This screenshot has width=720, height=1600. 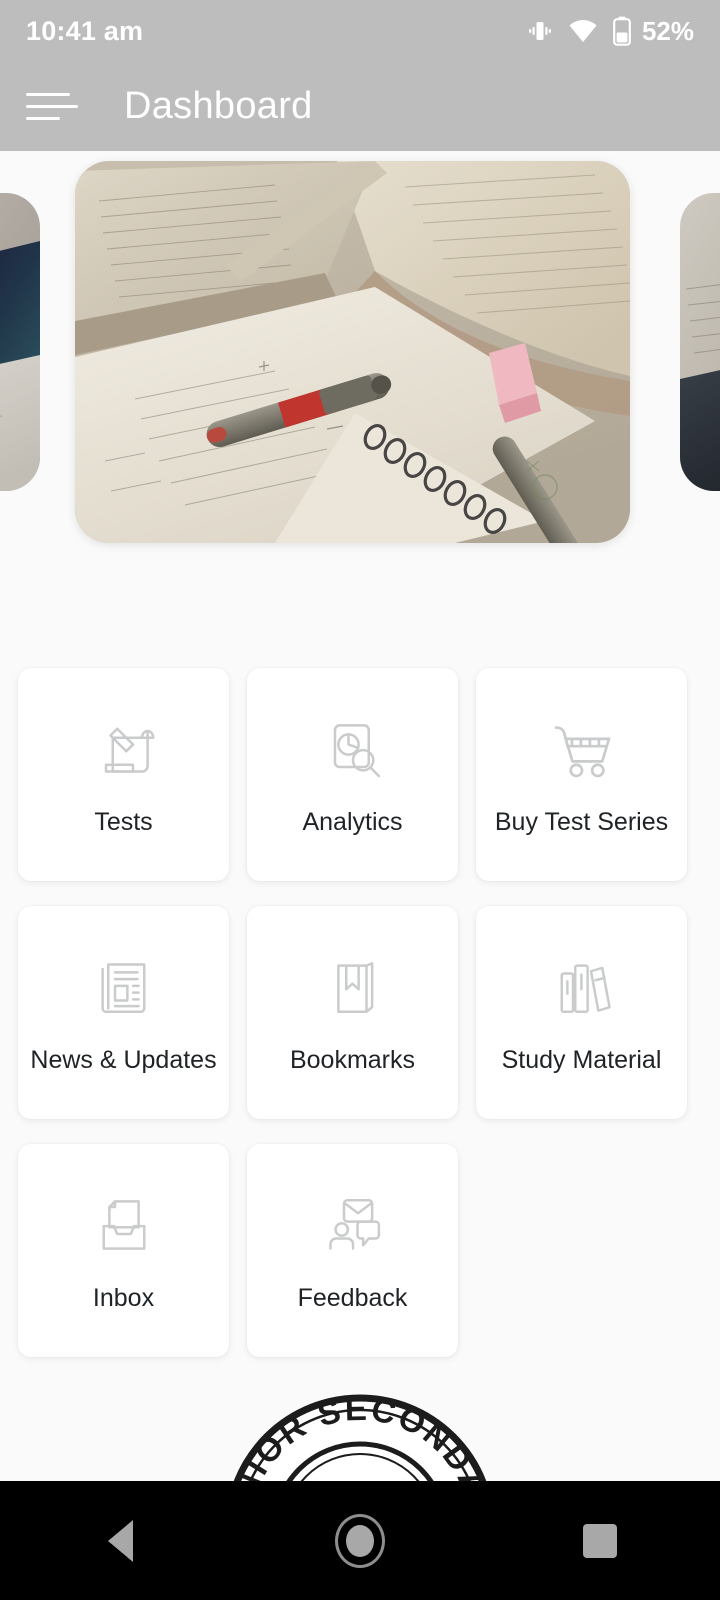 I want to click on page-title: Dashboard, so click(x=218, y=106).